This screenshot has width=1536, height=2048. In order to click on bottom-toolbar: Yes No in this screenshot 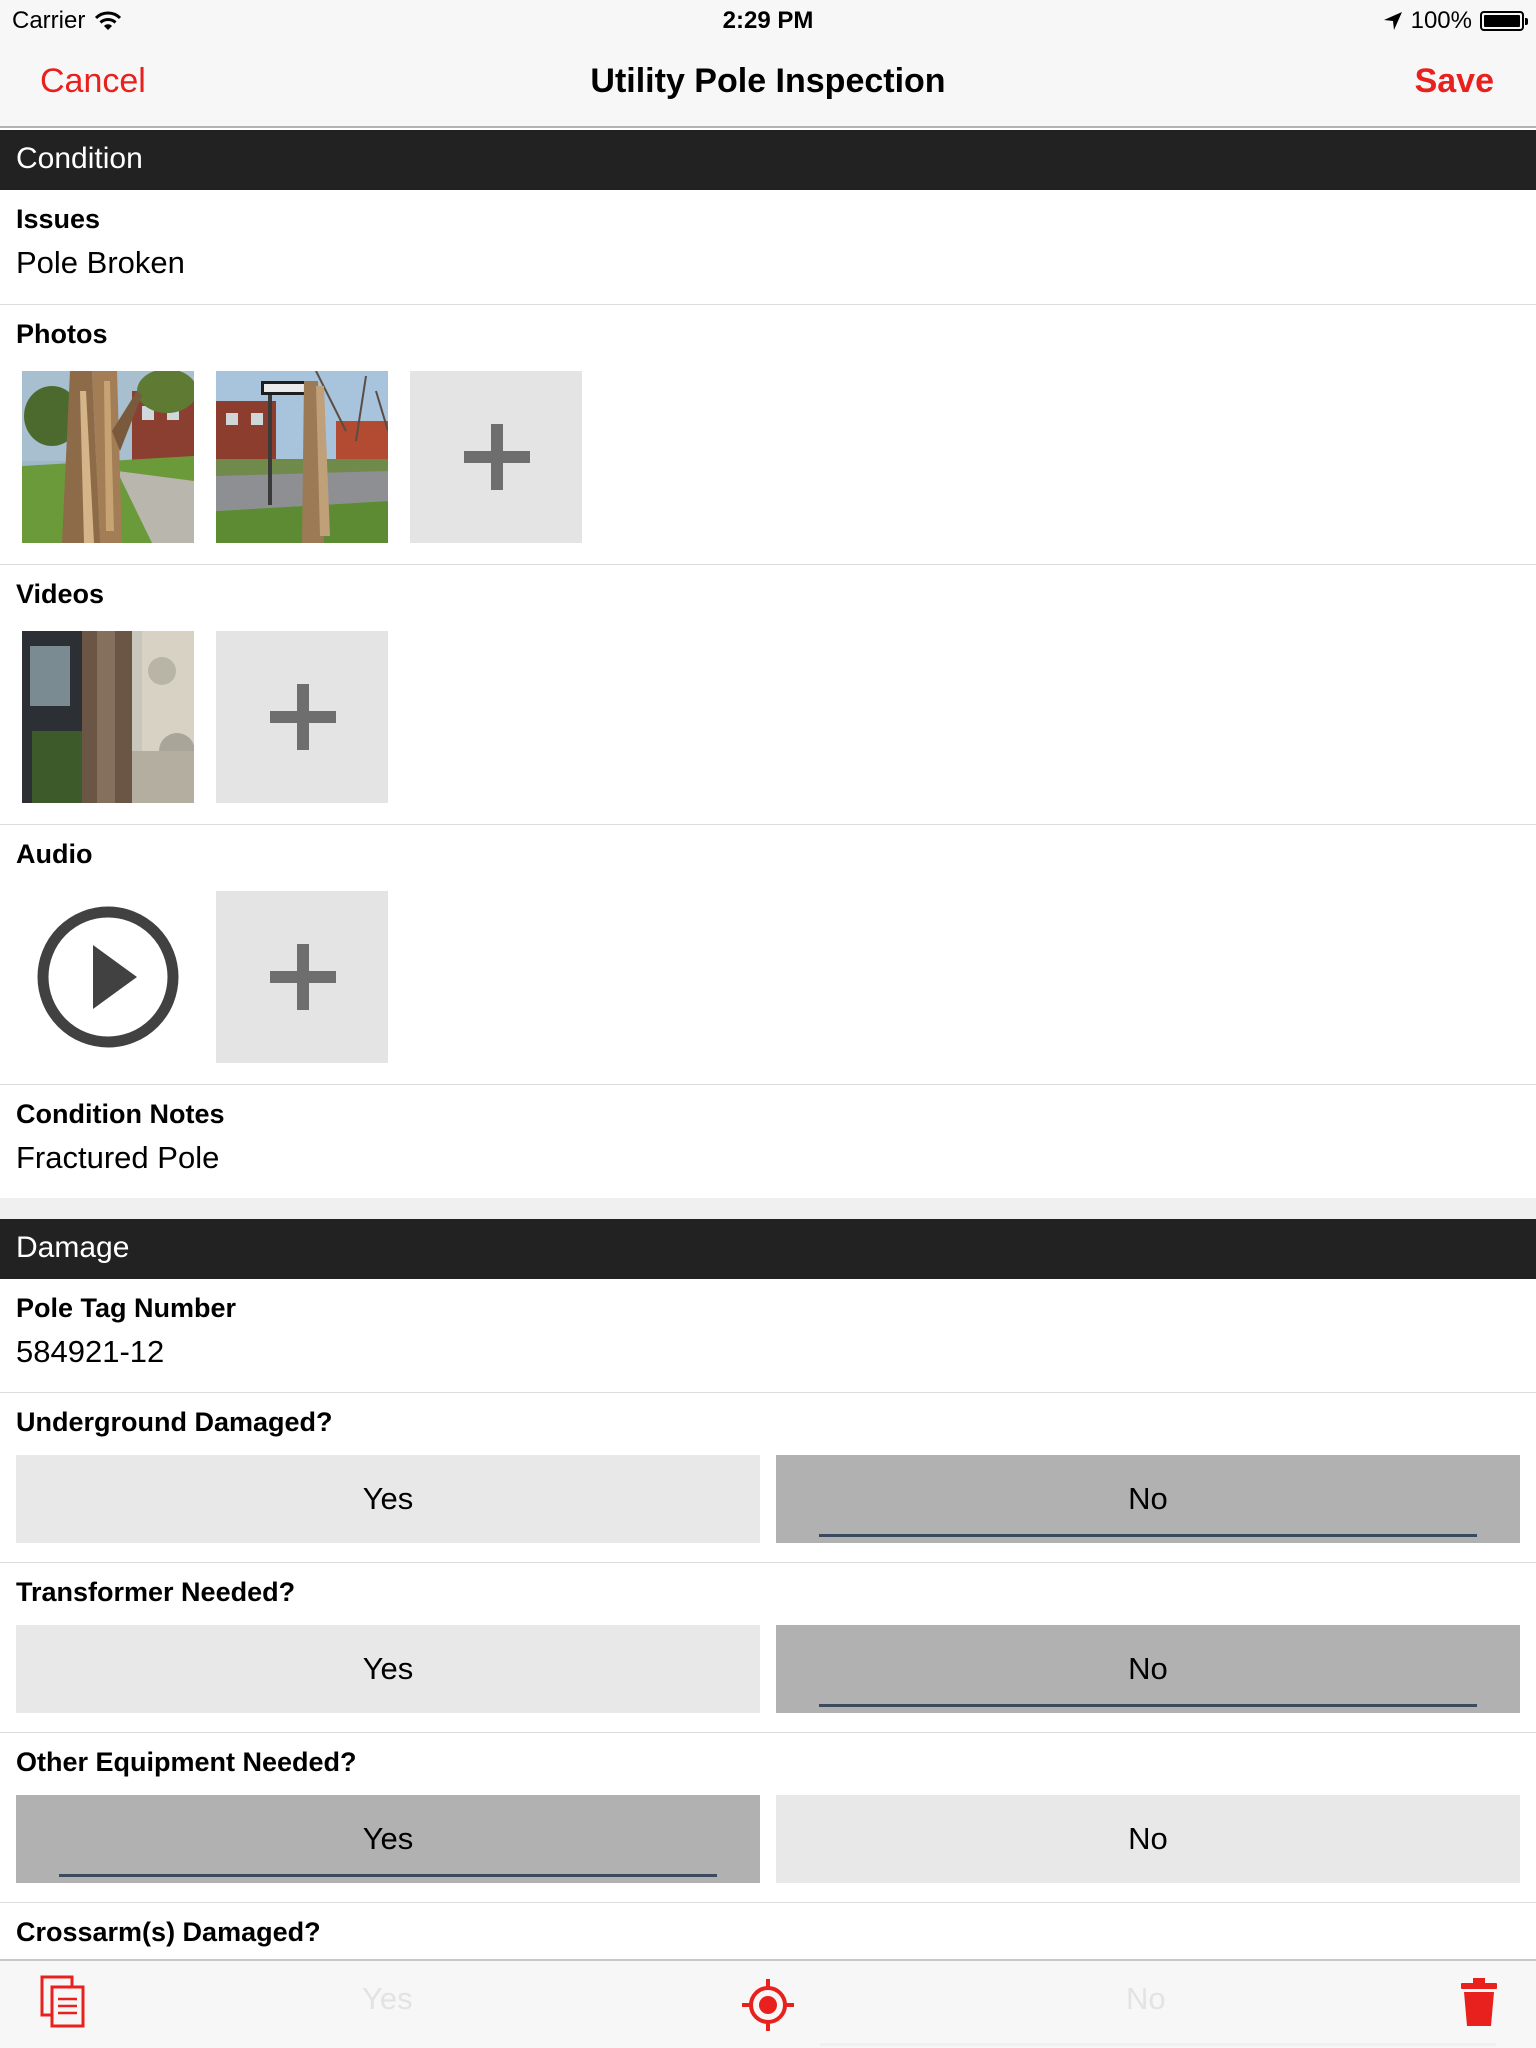, I will do `click(768, 2003)`.